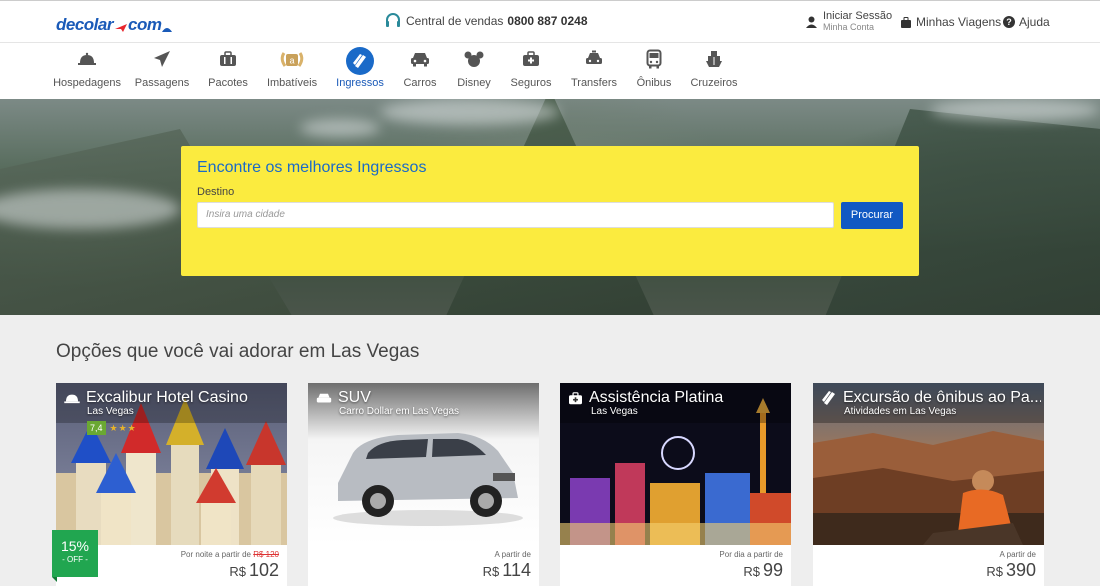 This screenshot has width=1100, height=586. I want to click on help-link: ? Ajuda, so click(1026, 22).